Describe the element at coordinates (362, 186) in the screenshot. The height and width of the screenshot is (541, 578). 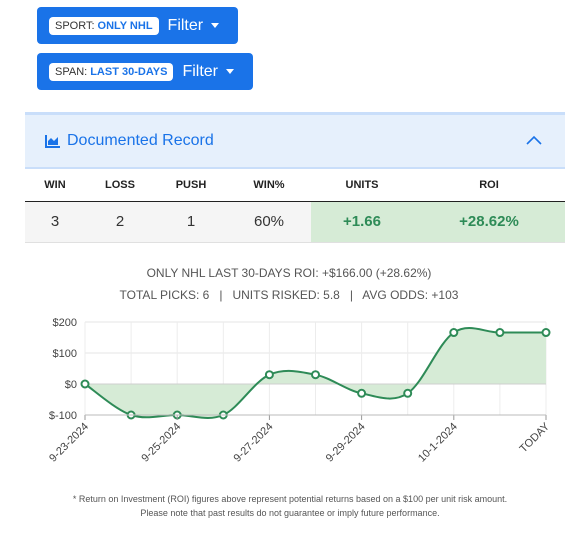
I see `col-units: UNITS` at that location.